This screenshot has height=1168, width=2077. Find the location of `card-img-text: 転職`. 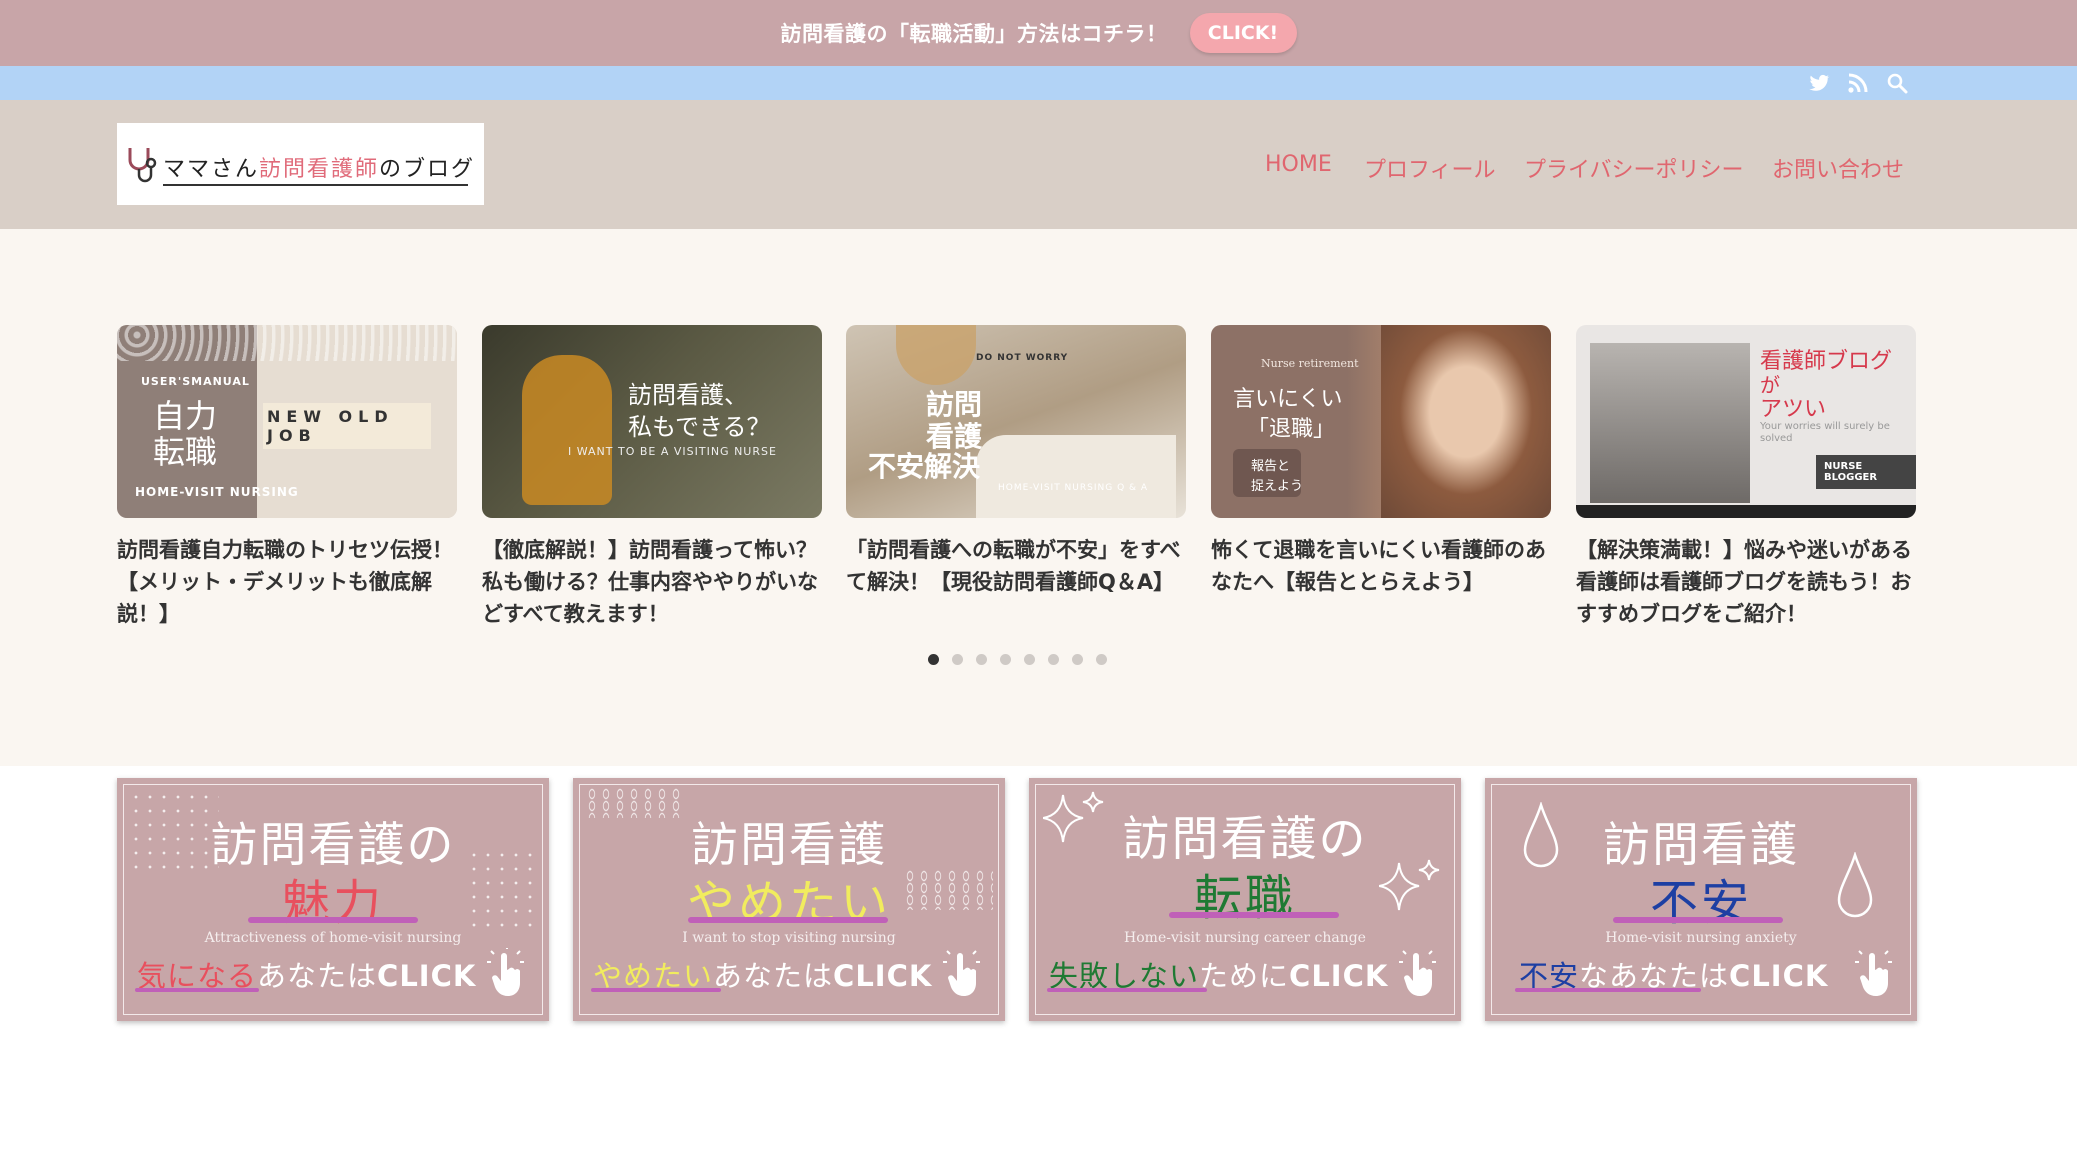

card-img-text: 転職 is located at coordinates (185, 452).